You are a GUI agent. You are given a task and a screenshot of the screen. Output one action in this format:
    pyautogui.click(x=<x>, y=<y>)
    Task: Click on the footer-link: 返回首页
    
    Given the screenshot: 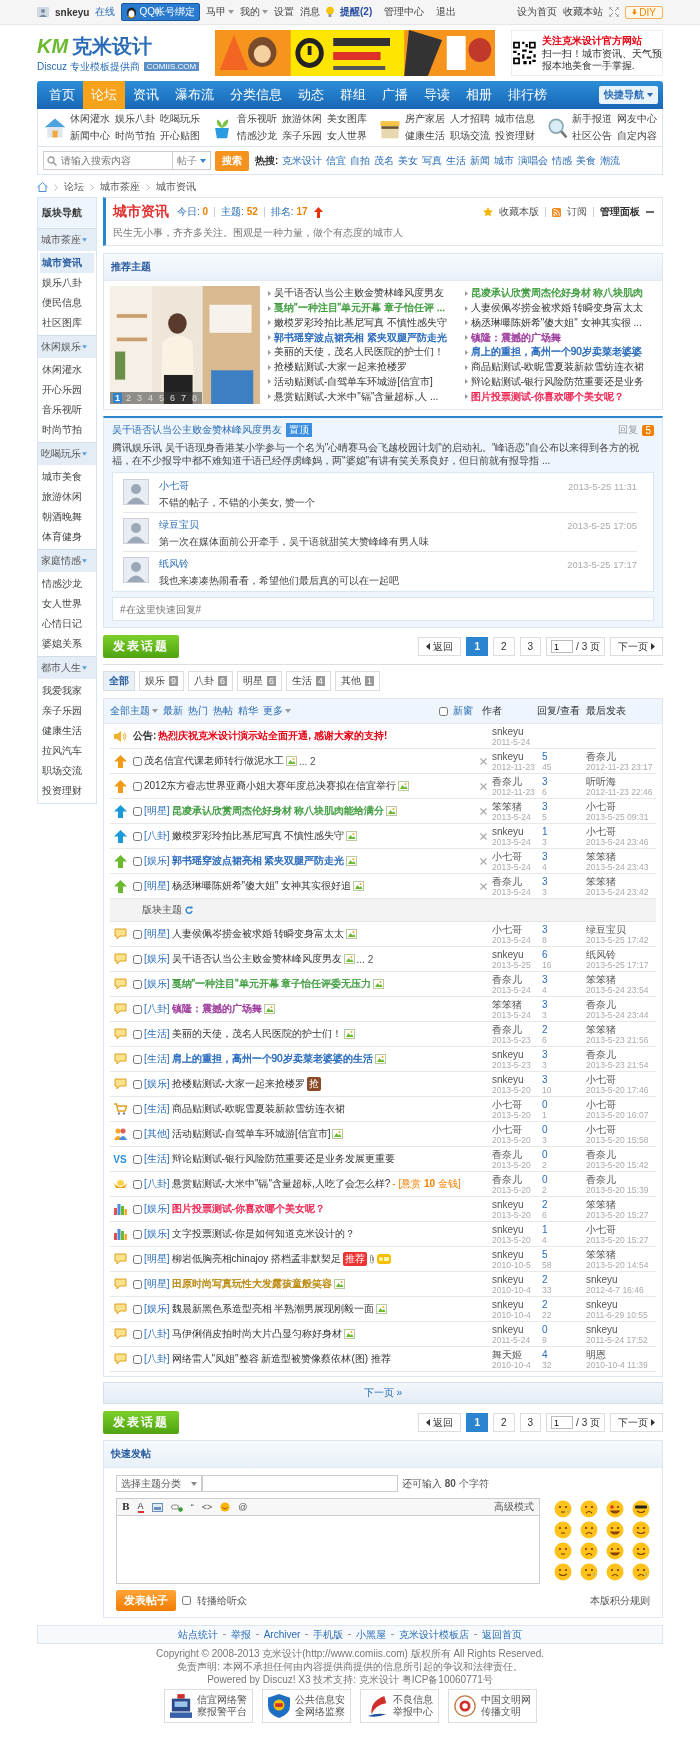 What is the action you would take?
    pyautogui.click(x=502, y=1634)
    